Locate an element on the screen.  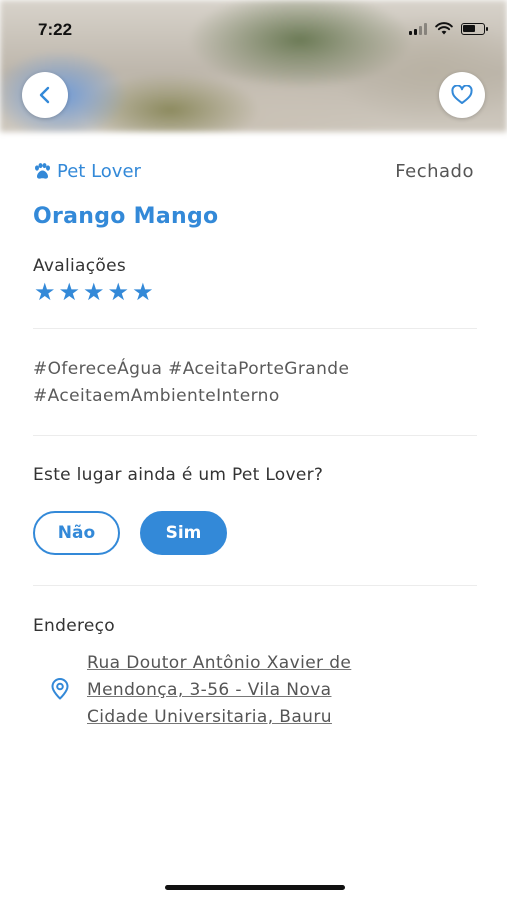
battery-icon is located at coordinates (474, 28).